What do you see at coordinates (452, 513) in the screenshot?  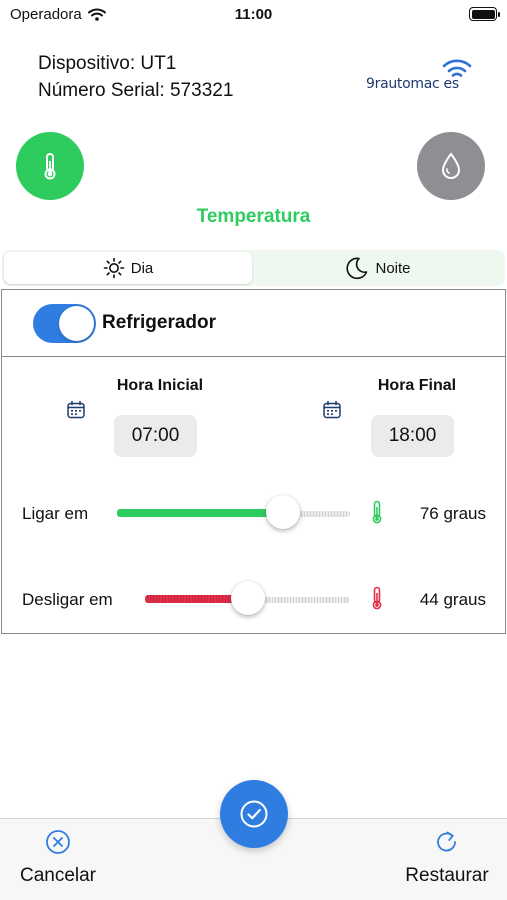 I see `turn-on-value: 76 graus` at bounding box center [452, 513].